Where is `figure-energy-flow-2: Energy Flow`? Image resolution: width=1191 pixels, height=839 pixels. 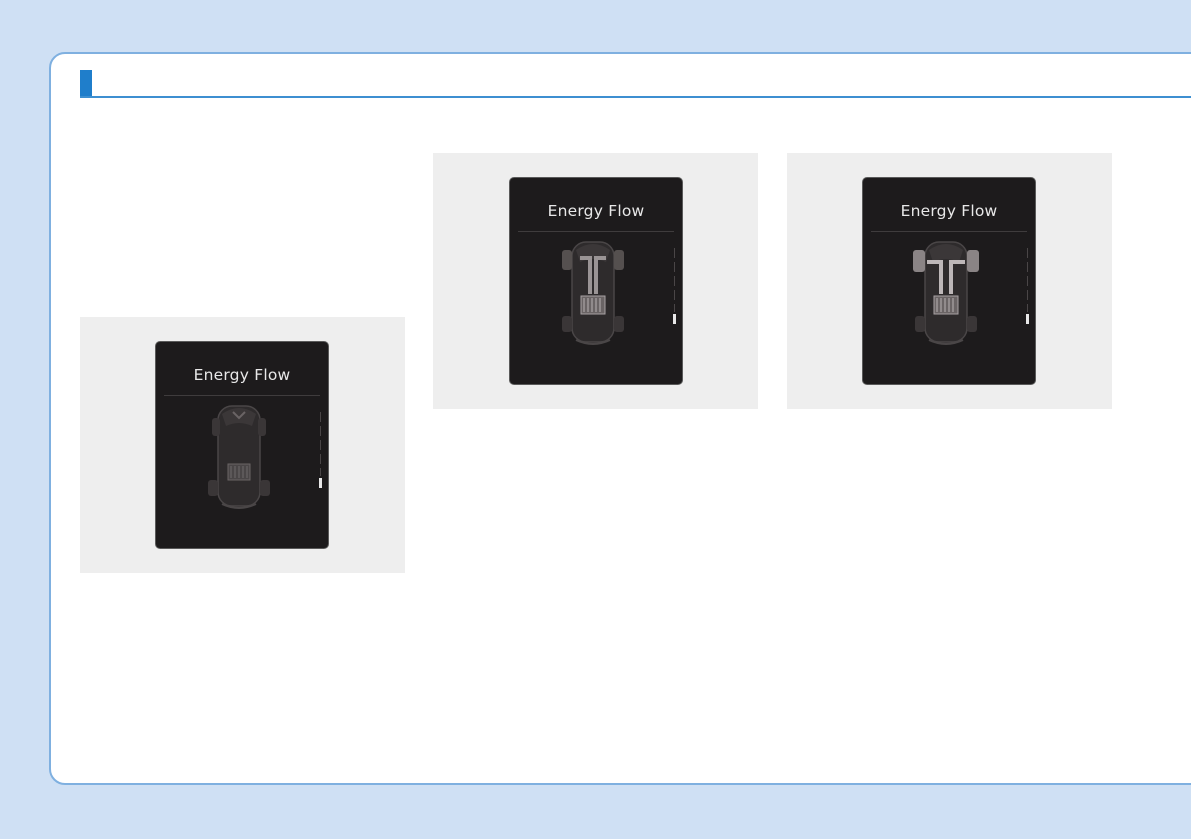 figure-energy-flow-2: Energy Flow is located at coordinates (595, 281).